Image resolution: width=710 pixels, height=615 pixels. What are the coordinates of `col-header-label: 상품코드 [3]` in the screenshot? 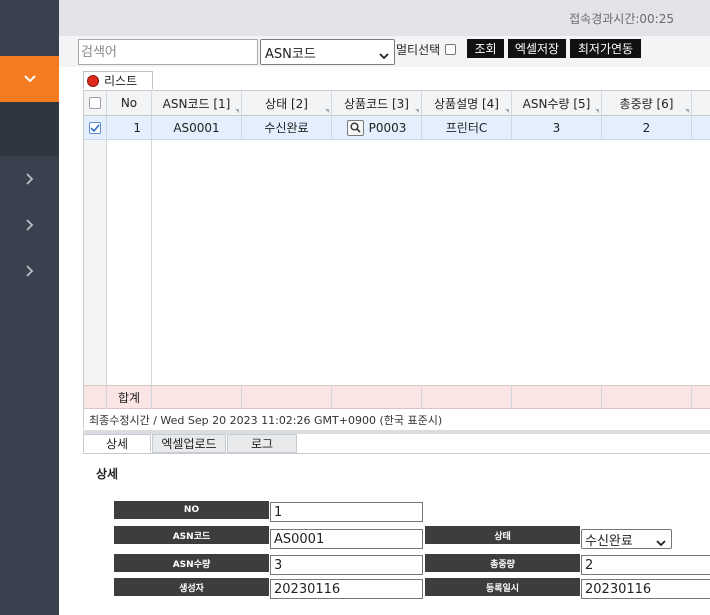 It's located at (376, 103).